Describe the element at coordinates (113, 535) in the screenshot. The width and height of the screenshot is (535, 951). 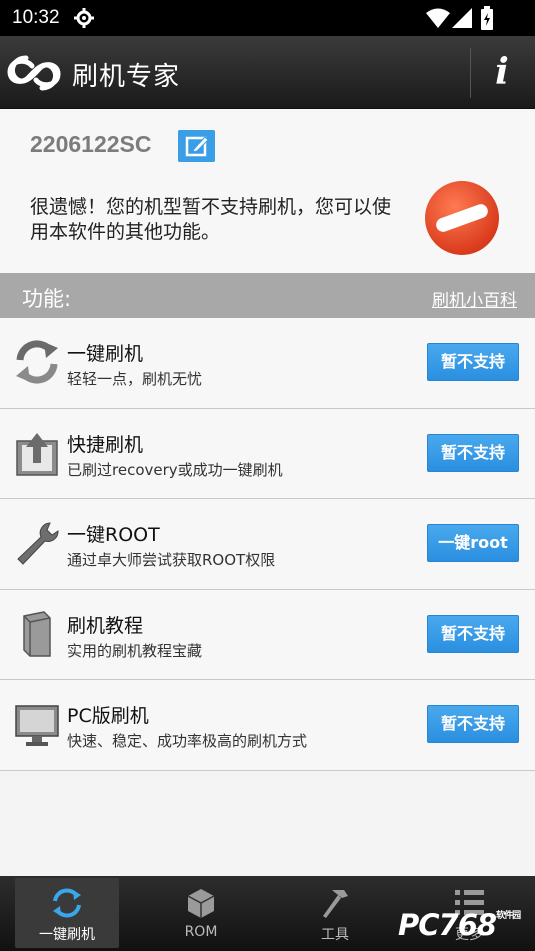
I see `function-title: 一键ROOT` at that location.